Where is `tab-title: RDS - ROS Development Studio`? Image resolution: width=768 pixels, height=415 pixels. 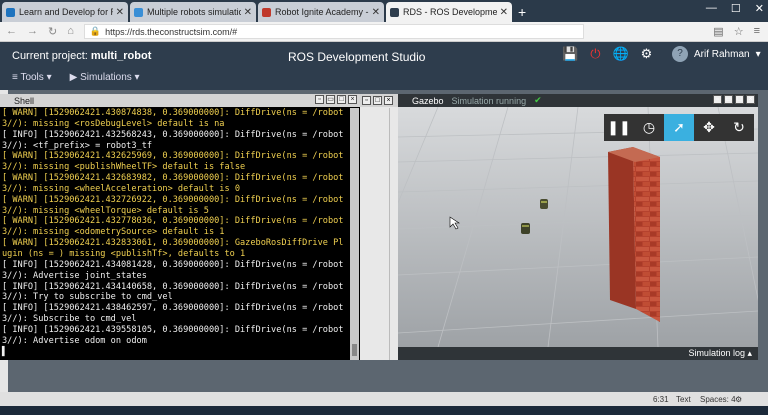
tab-title: RDS - ROS Development Studio is located at coordinates (450, 12).